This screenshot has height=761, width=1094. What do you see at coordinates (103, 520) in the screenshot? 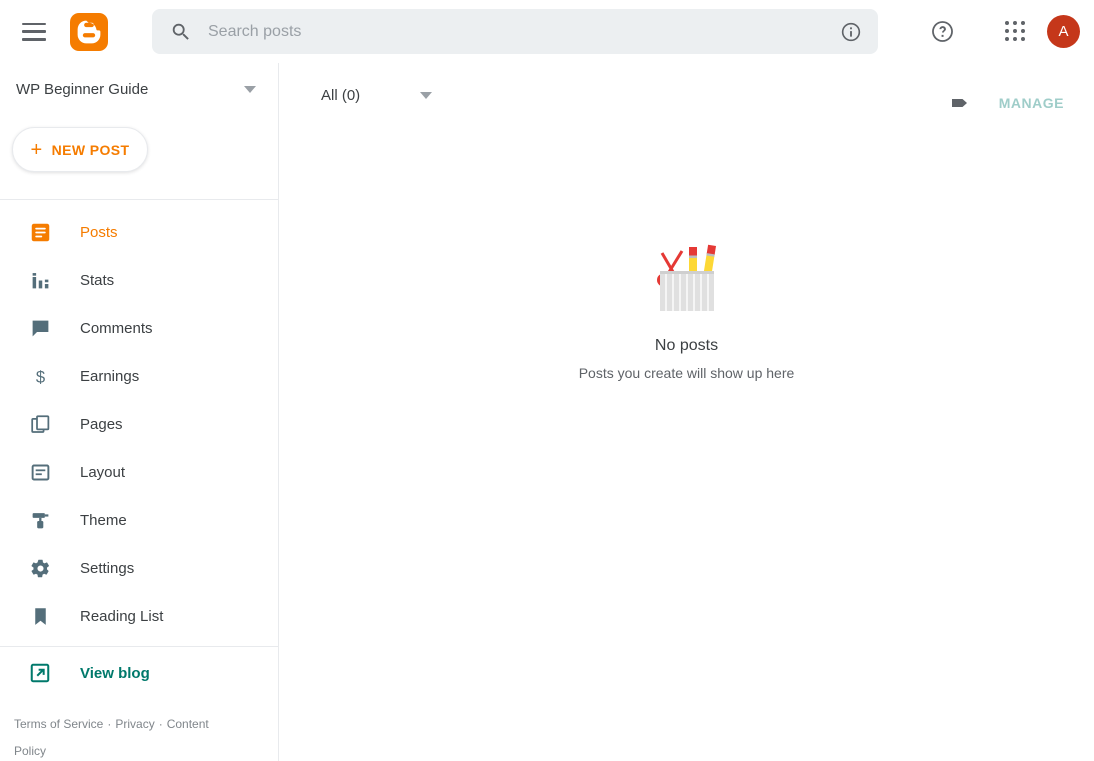
I see `sidebar-item-label: Theme` at bounding box center [103, 520].